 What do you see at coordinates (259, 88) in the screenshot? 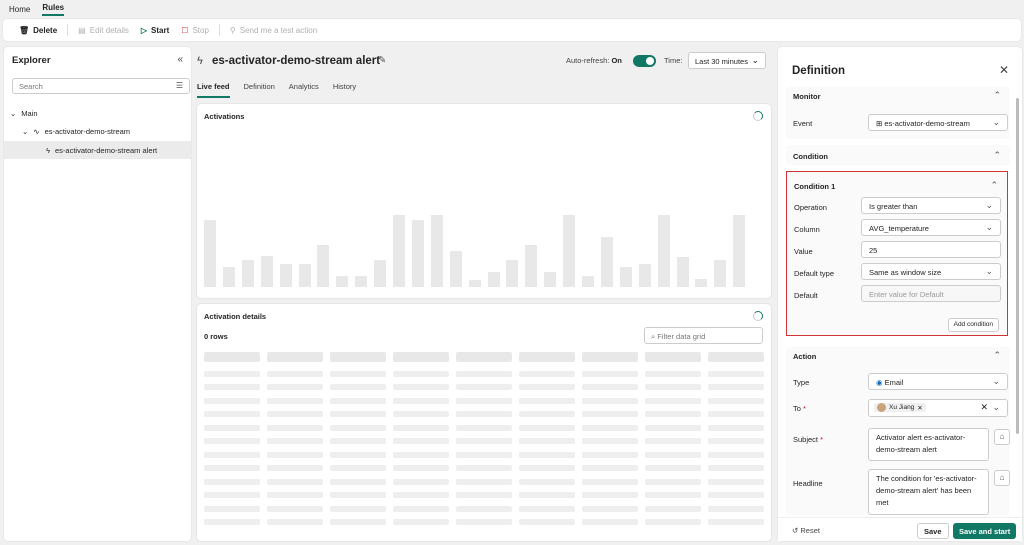
I see `tab-definition: Definition` at bounding box center [259, 88].